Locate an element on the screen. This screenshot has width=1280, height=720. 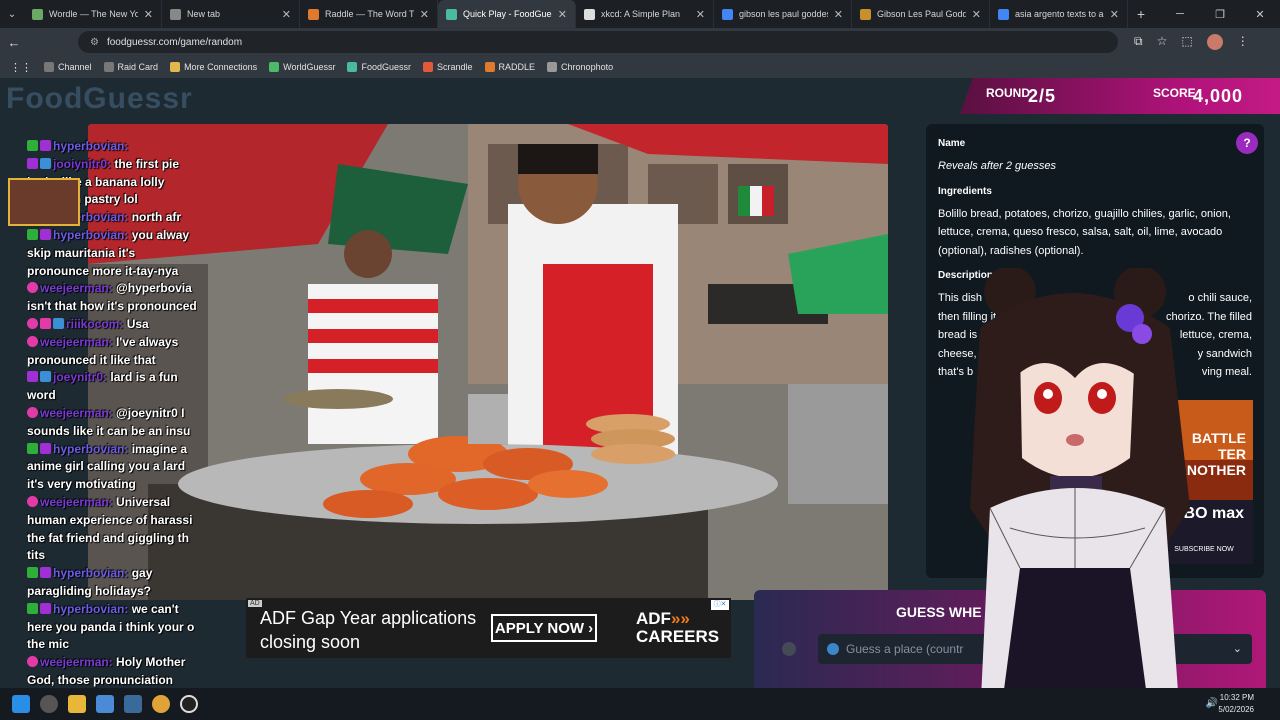
profile-avatar is located at coordinates (1214, 42).